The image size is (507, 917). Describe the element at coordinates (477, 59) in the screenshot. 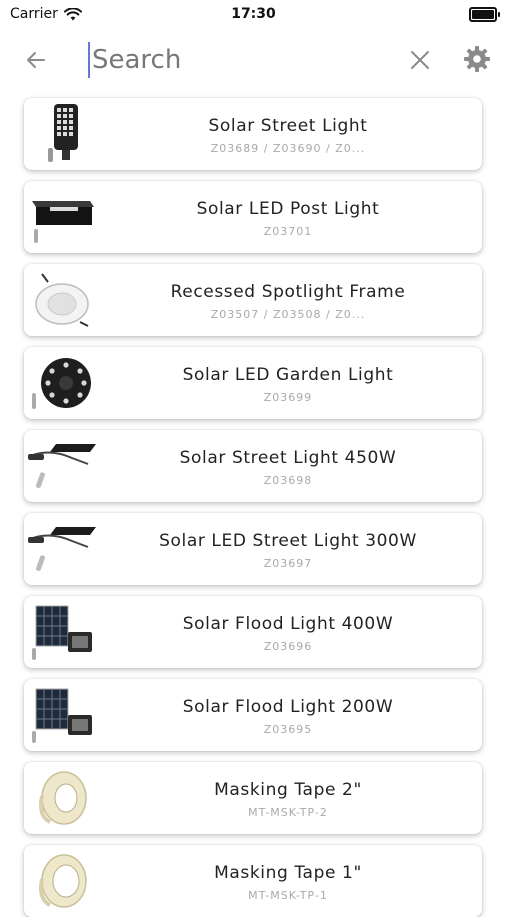

I see `gear-icon` at that location.